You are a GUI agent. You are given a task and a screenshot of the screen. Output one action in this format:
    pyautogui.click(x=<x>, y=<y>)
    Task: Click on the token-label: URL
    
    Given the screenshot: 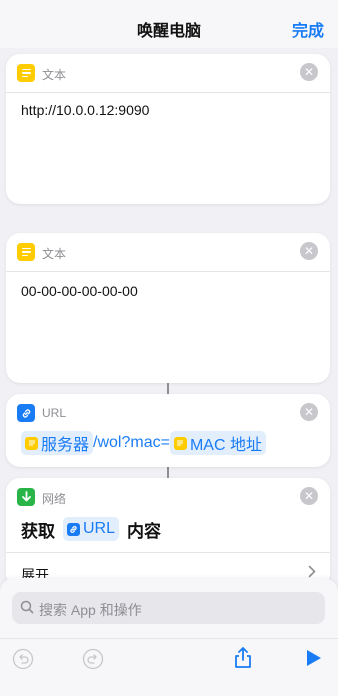 What is the action you would take?
    pyautogui.click(x=99, y=528)
    